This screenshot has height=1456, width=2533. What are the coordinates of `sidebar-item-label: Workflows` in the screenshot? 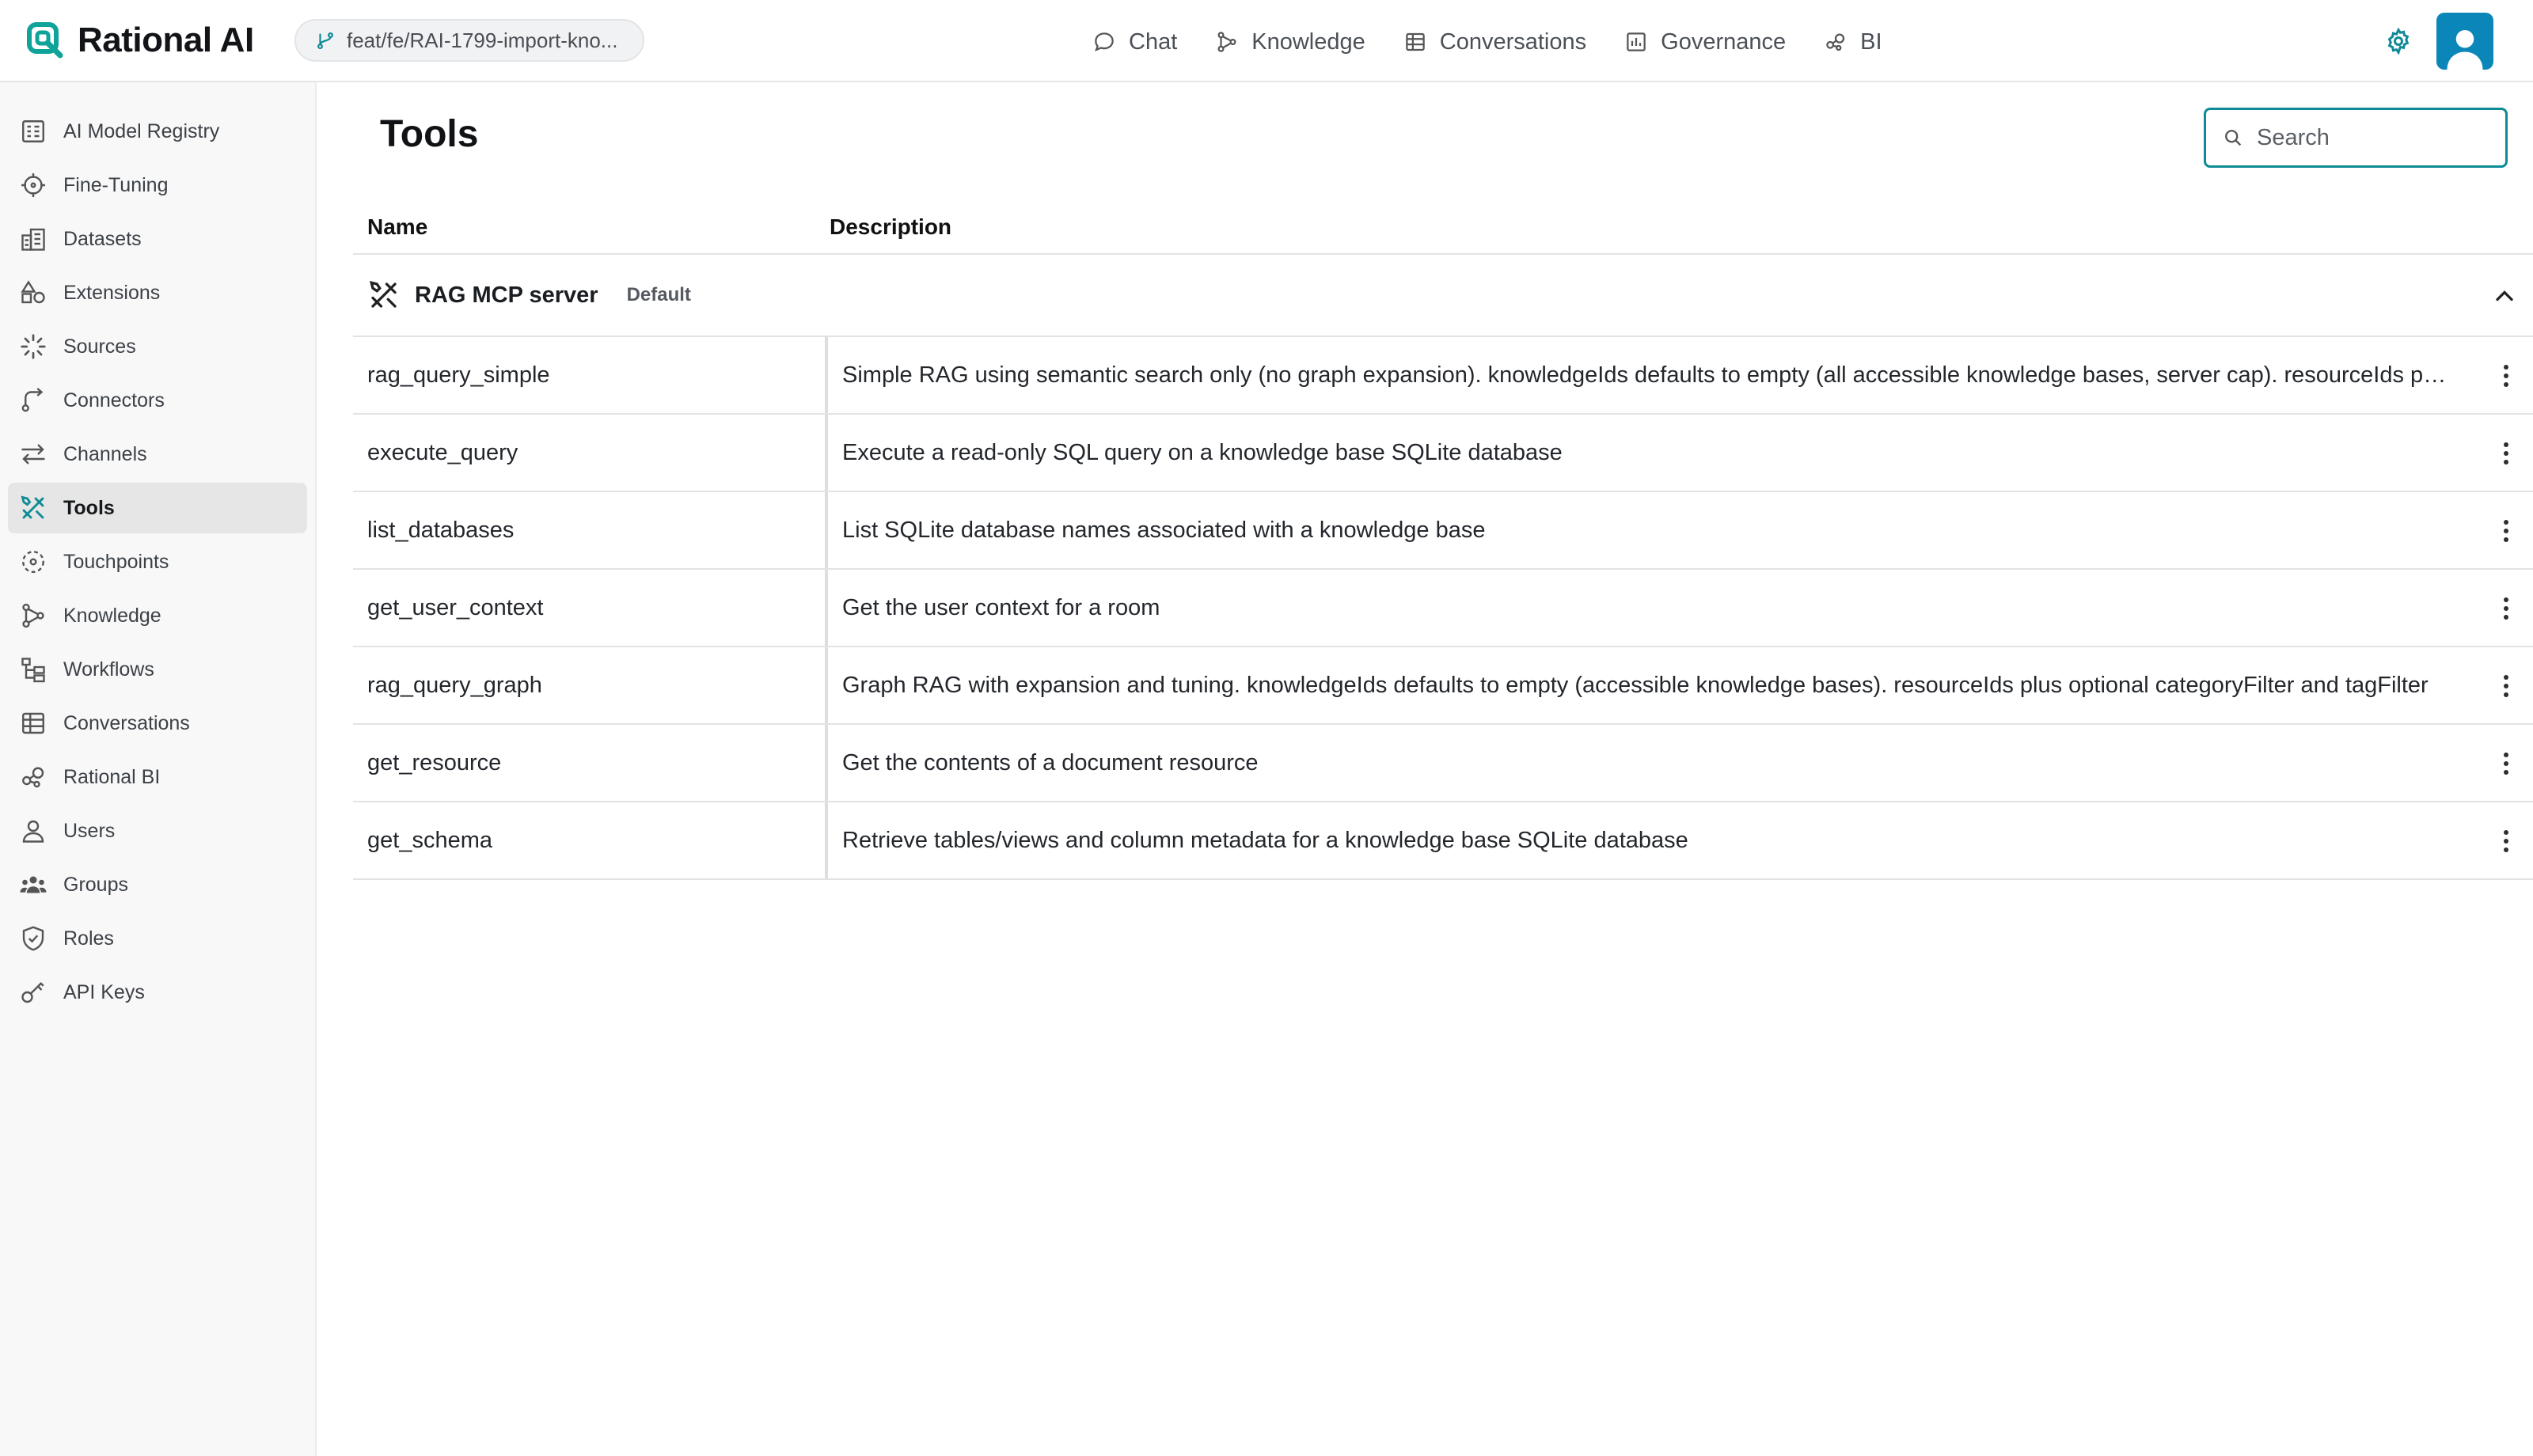 It's located at (108, 669).